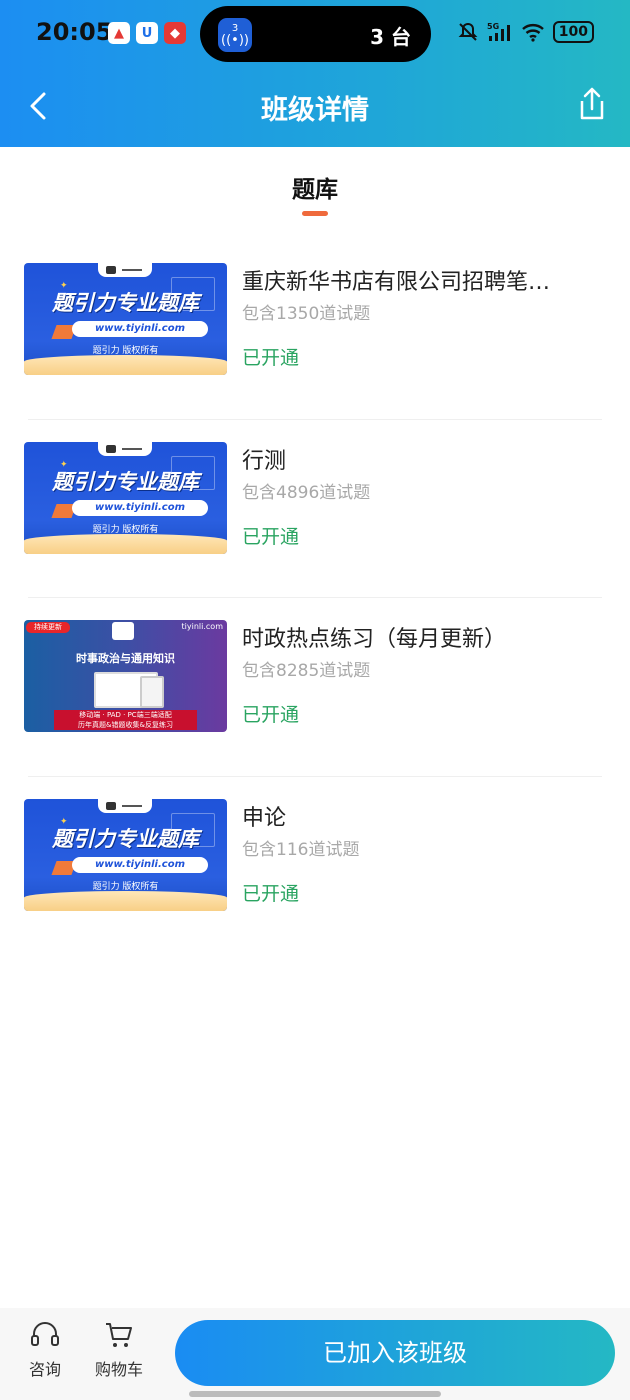 The width and height of the screenshot is (630, 1400). What do you see at coordinates (264, 818) in the screenshot?
I see `item-title: 申论` at bounding box center [264, 818].